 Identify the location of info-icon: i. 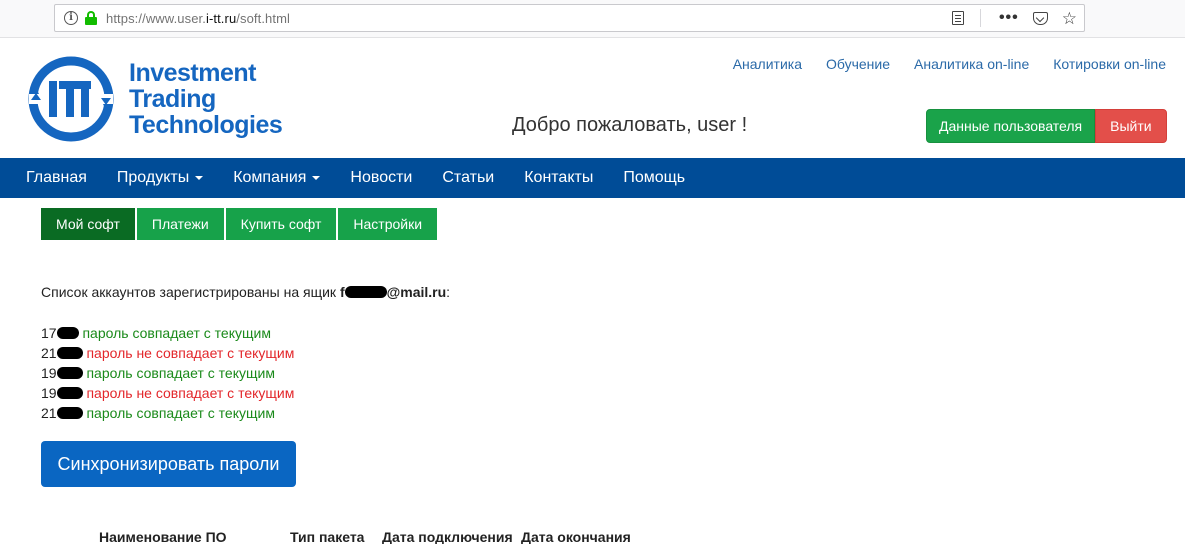
(71, 18).